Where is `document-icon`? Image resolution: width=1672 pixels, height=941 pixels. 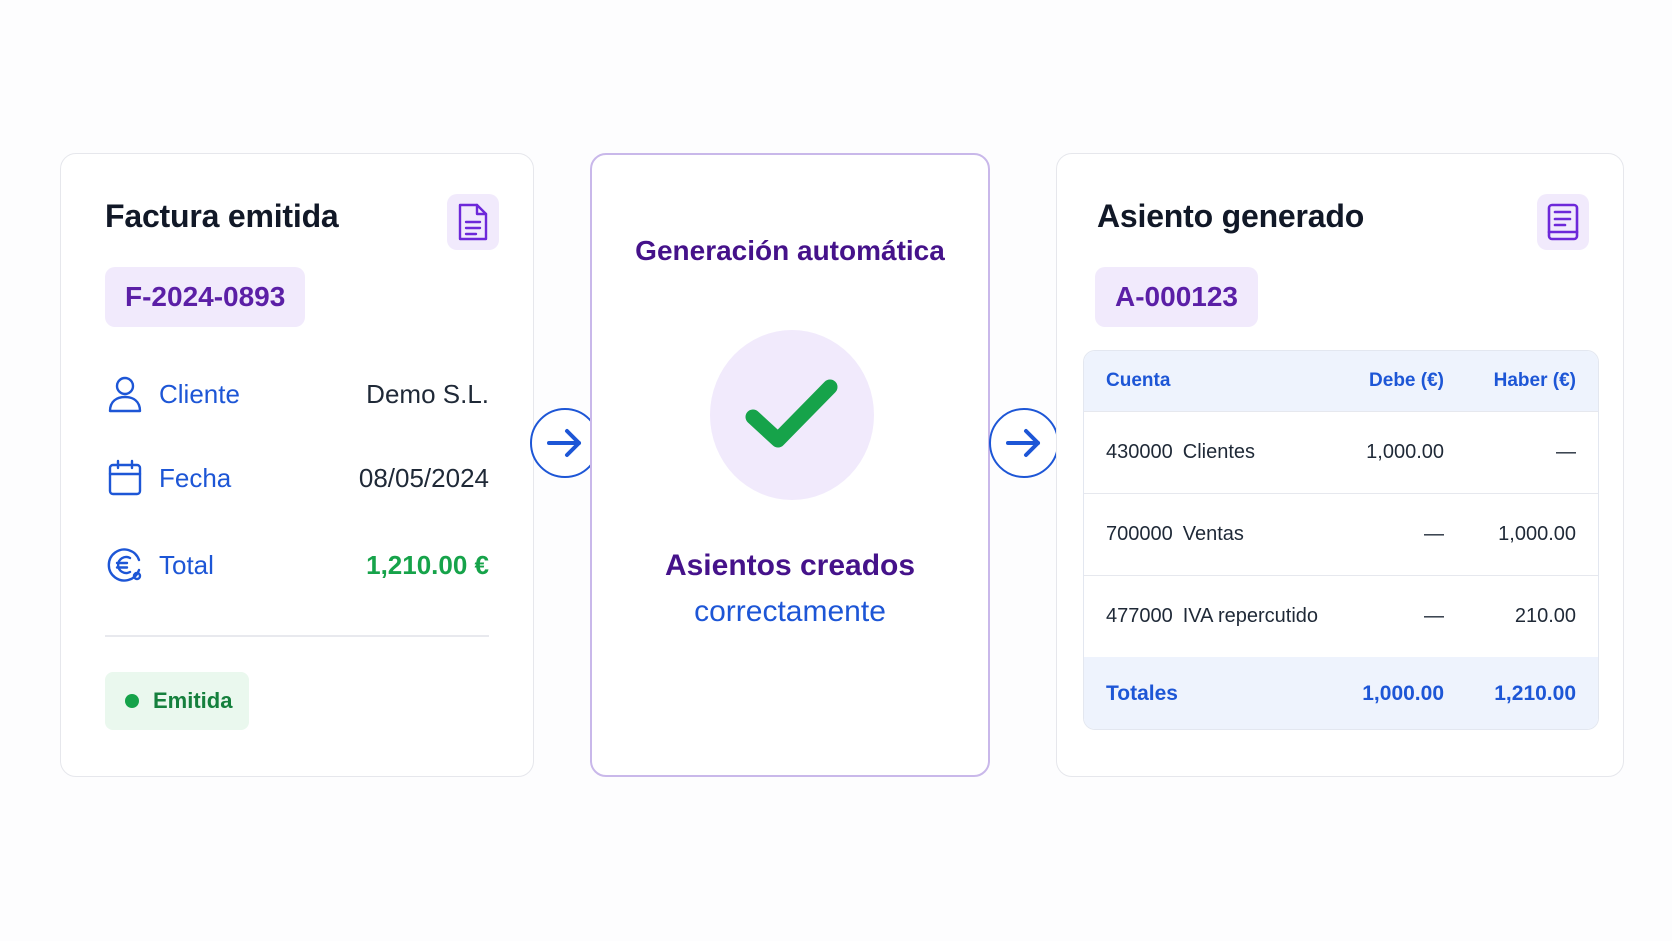 document-icon is located at coordinates (473, 222).